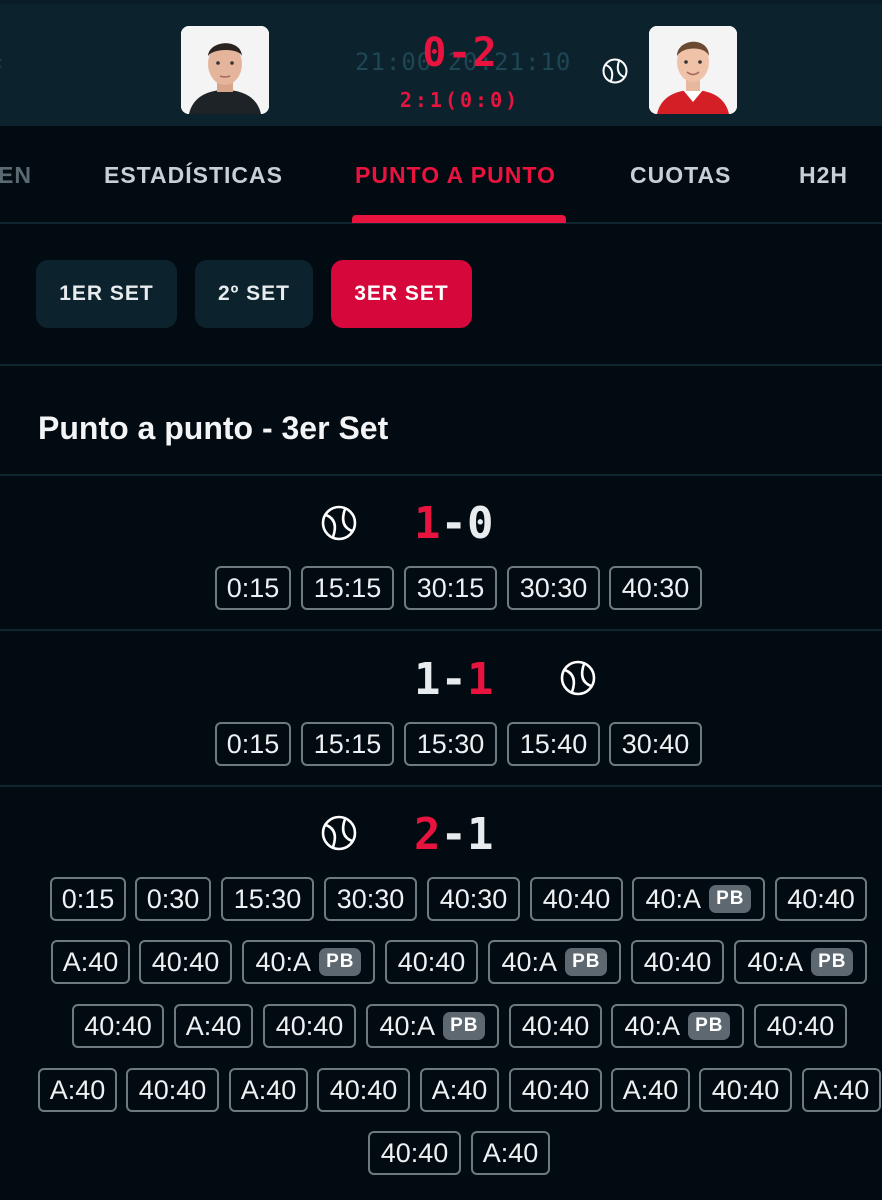 The width and height of the screenshot is (882, 1200). Describe the element at coordinates (693, 70) in the screenshot. I see `player2-avatar` at that location.